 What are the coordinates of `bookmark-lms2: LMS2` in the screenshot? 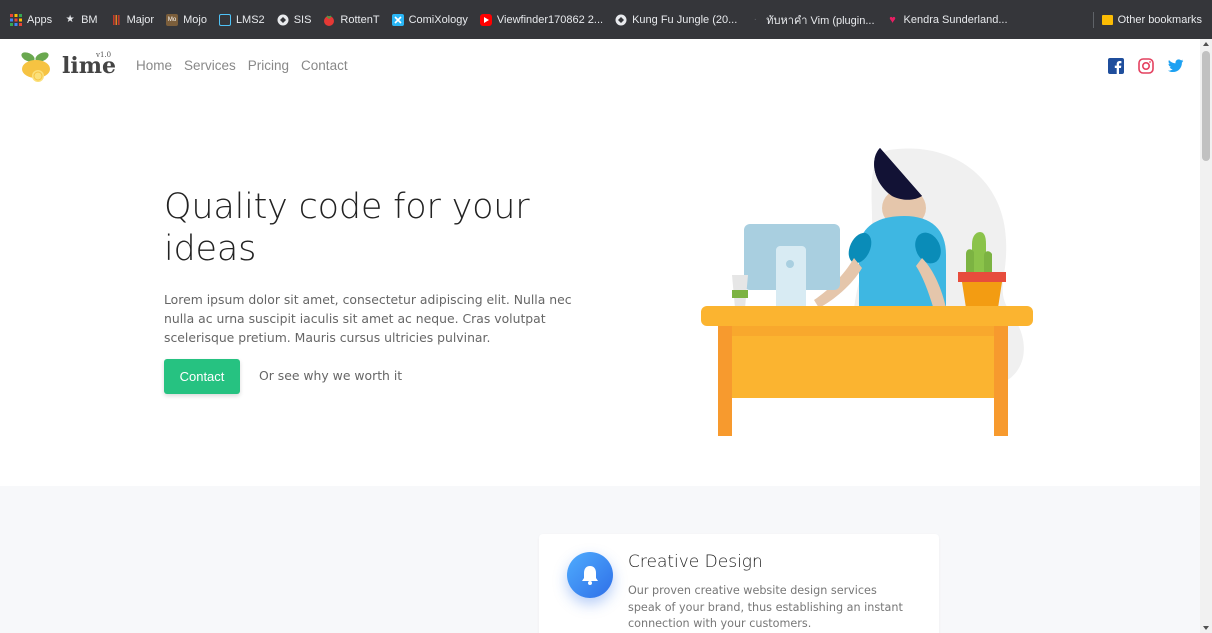 It's located at (241, 20).